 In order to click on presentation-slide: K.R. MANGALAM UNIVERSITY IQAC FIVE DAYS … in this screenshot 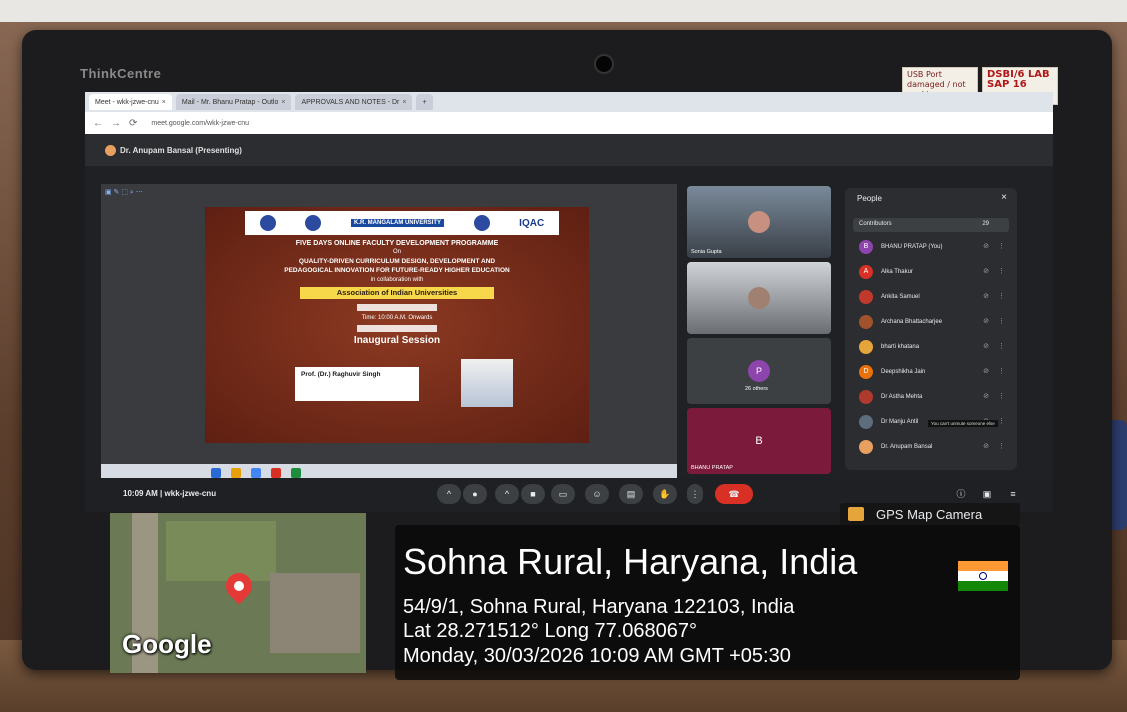, I will do `click(397, 325)`.